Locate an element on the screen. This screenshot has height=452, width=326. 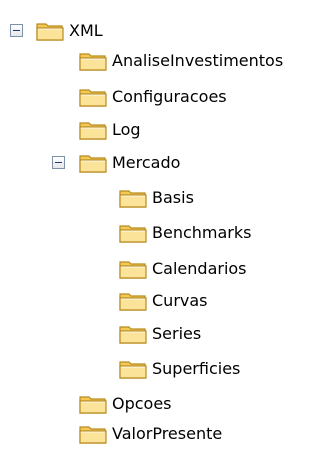
tree-node-label: Basis is located at coordinates (173, 197).